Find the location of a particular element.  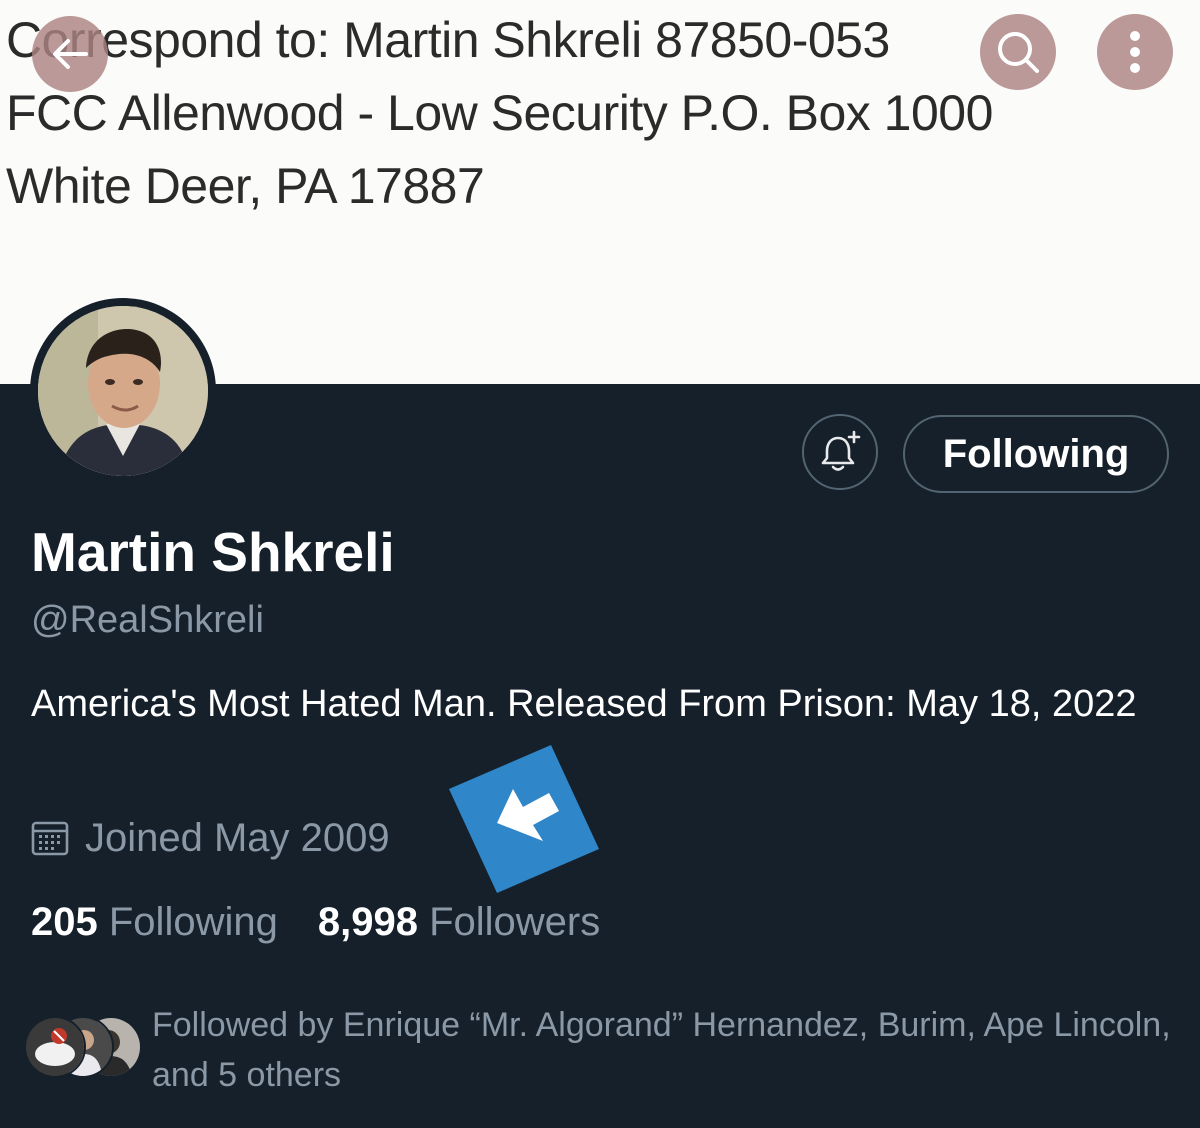

following-count: 205 is located at coordinates (64, 922).